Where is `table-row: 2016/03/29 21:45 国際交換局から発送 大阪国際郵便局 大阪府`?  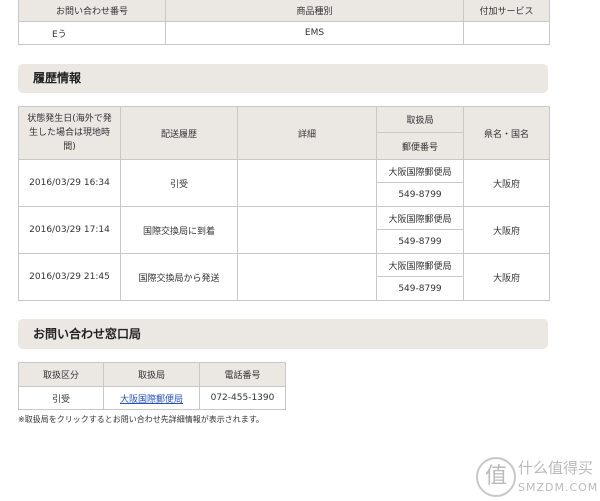 table-row: 2016/03/29 21:45 国際交換局から発送 大阪国際郵便局 大阪府 is located at coordinates (284, 277).